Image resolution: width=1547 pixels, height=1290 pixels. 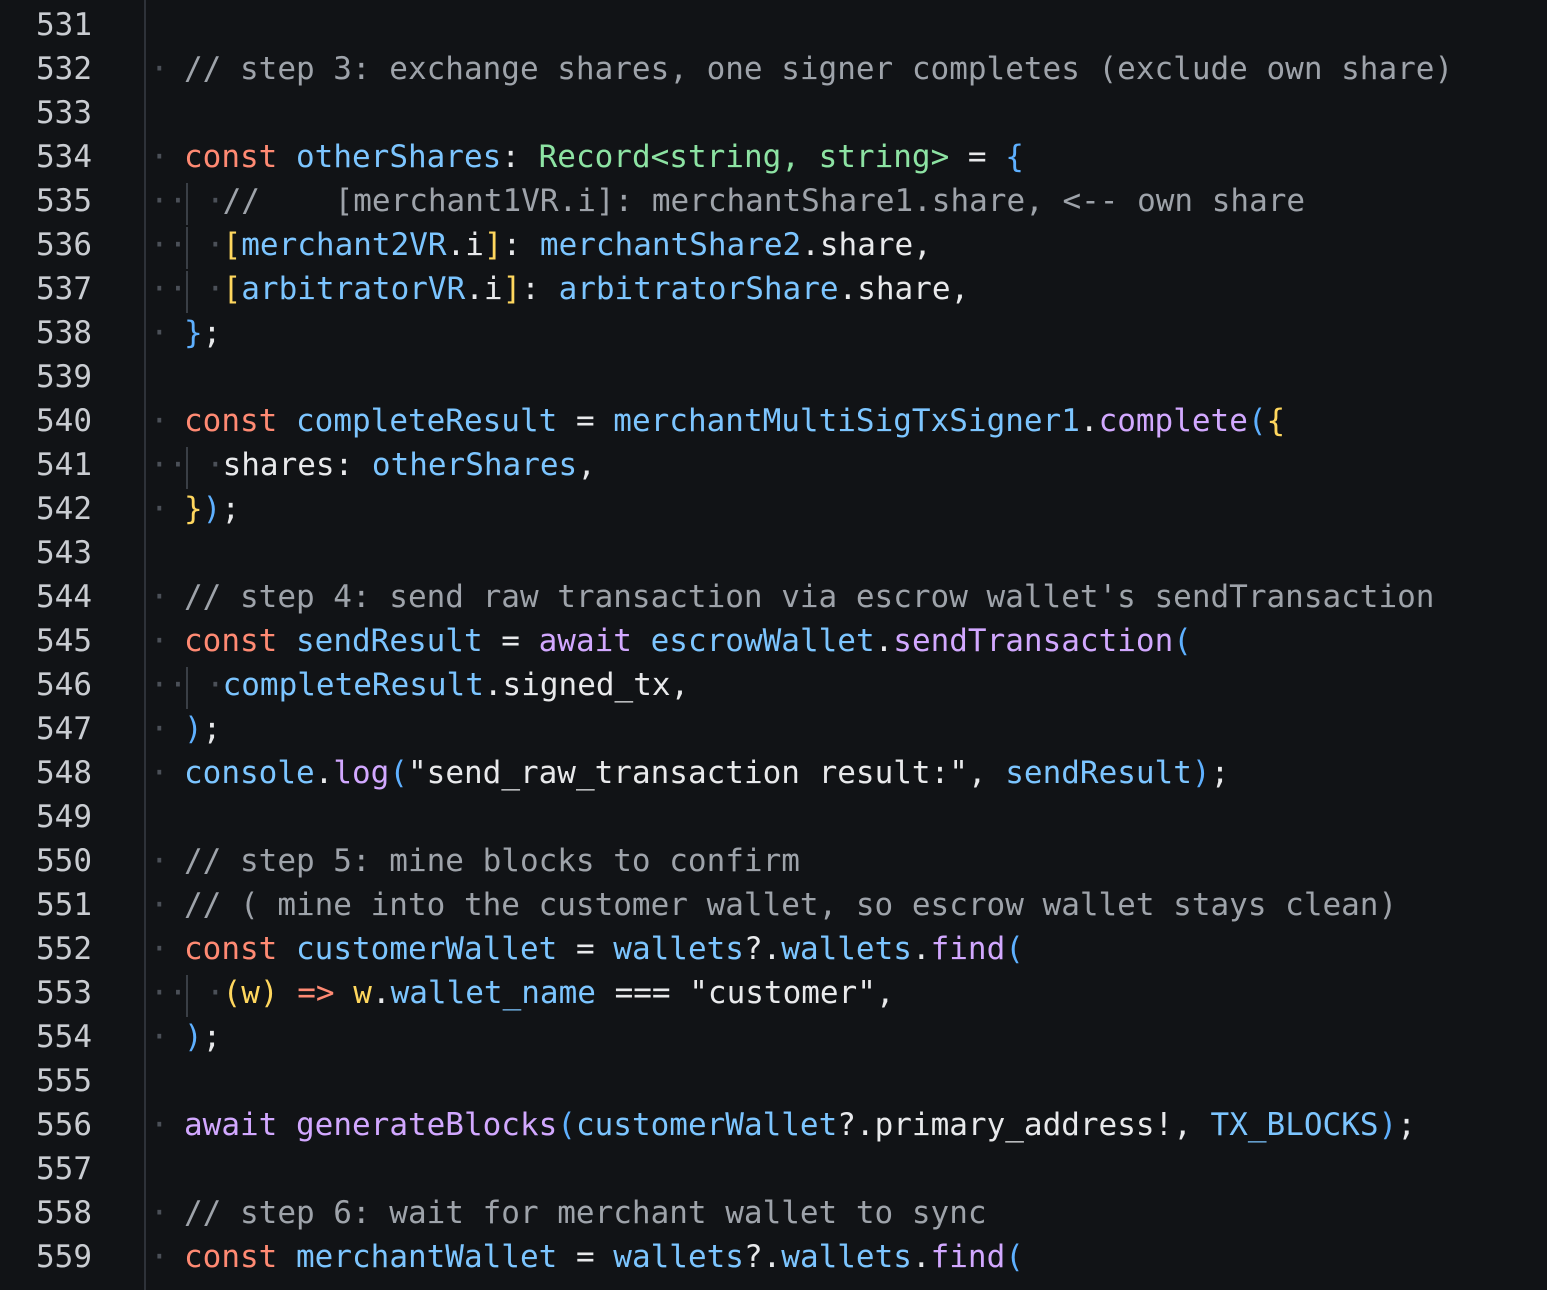 What do you see at coordinates (212, 509) in the screenshot?
I see `code-line: });` at bounding box center [212, 509].